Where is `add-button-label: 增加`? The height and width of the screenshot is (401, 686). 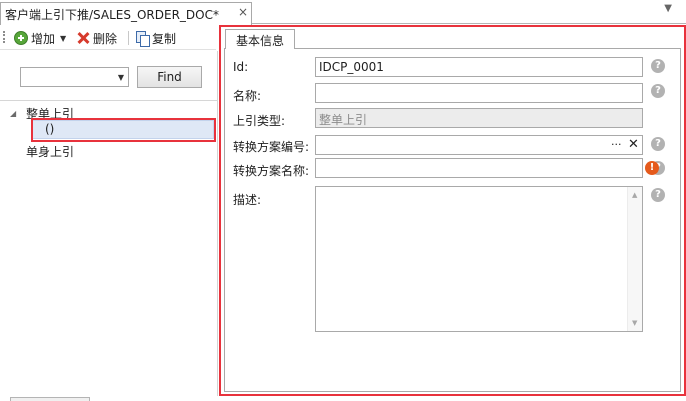 add-button-label: 增加 is located at coordinates (43, 38).